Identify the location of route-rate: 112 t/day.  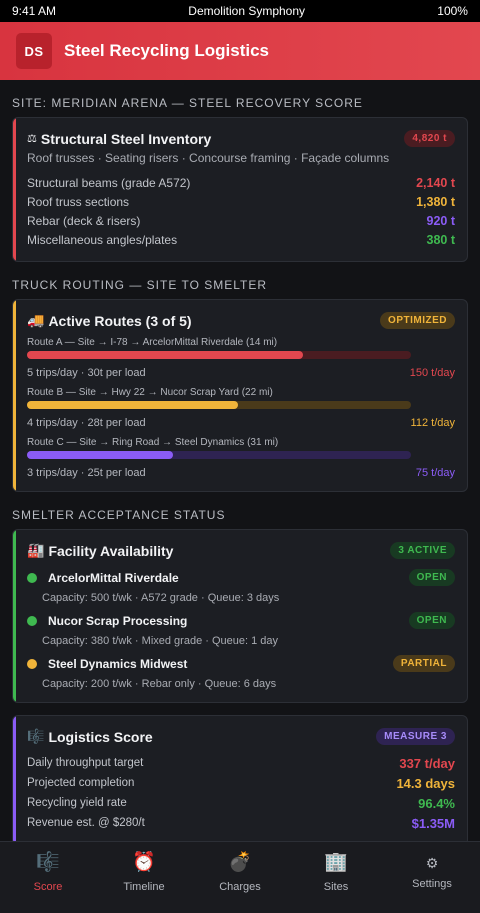
(432, 423).